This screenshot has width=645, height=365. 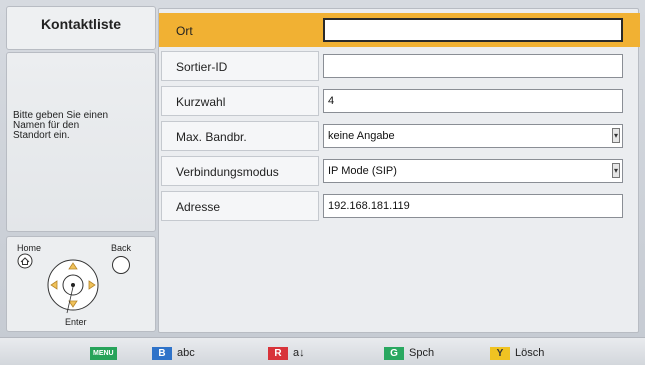 What do you see at coordinates (473, 101) in the screenshot?
I see `kurzwahl-input: 4` at bounding box center [473, 101].